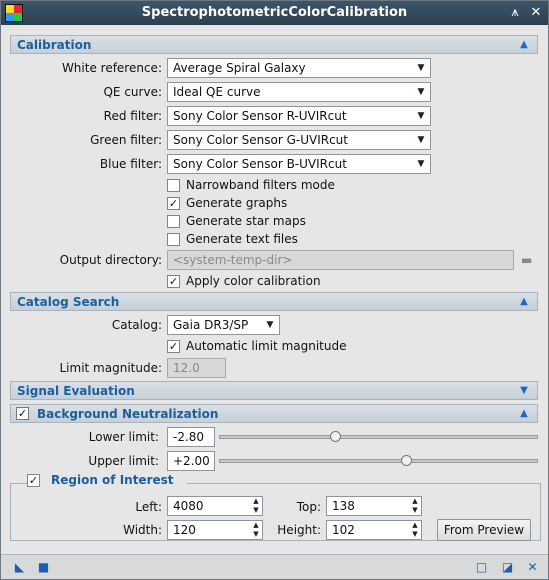 The height and width of the screenshot is (580, 549). What do you see at coordinates (173, 203) in the screenshot?
I see `generate-graphs-checkbox-box: ✓` at bounding box center [173, 203].